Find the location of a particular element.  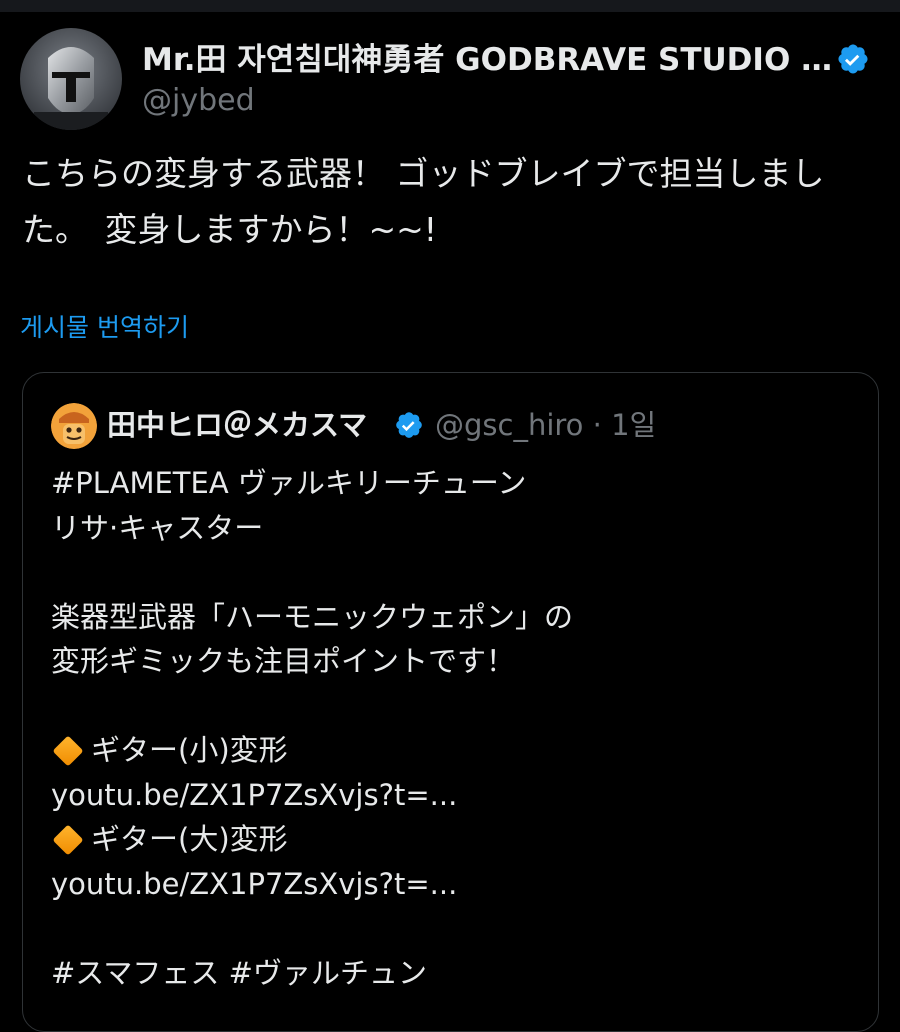

helmet-avatar-icon is located at coordinates (71, 79).